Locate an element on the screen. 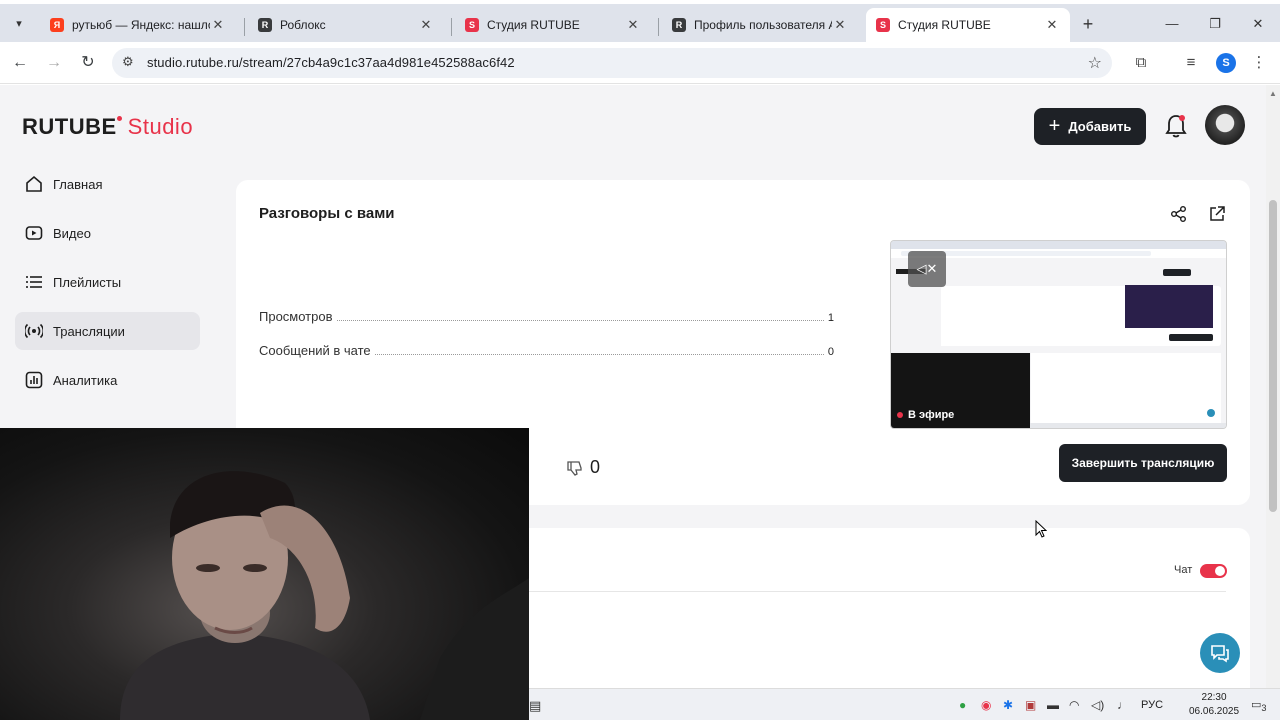  media-control-icon: ≡ is located at coordinates (1191, 63).